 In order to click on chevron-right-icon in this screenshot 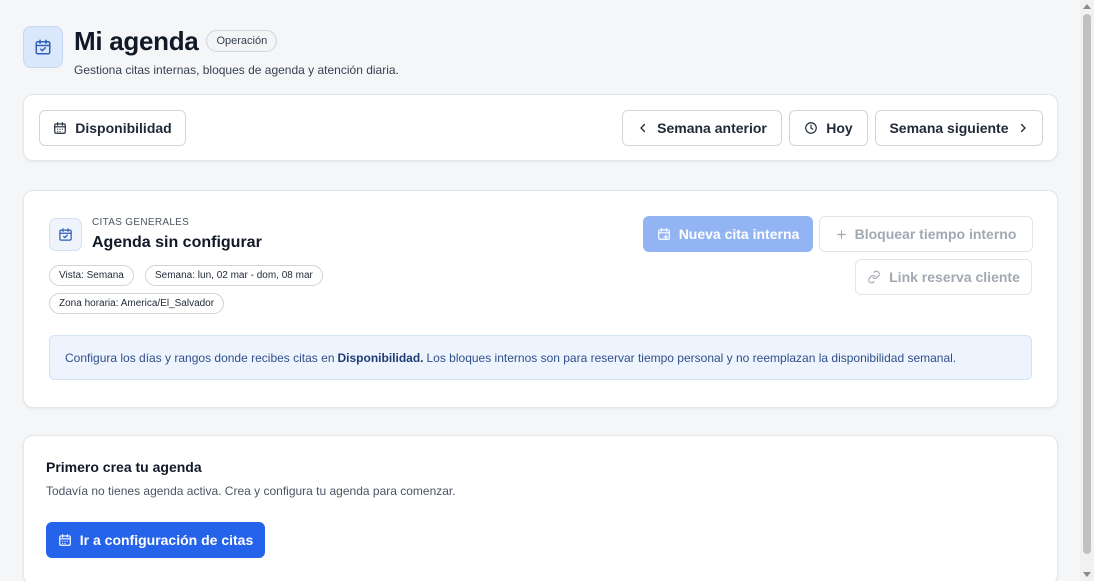, I will do `click(1023, 128)`.